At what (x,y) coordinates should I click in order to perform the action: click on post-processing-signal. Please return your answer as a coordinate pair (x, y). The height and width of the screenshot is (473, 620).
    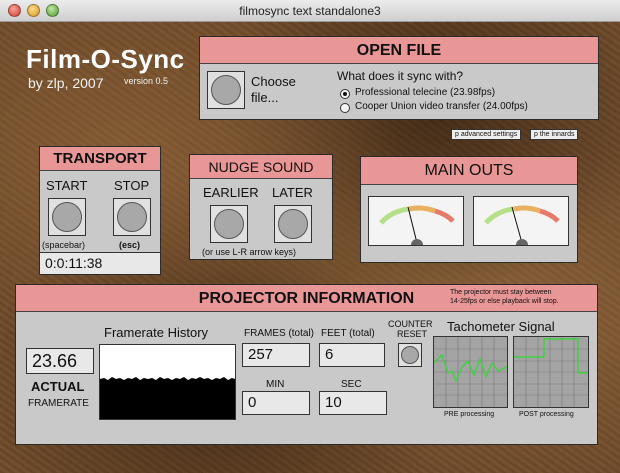
    Looking at the image, I should click on (551, 372).